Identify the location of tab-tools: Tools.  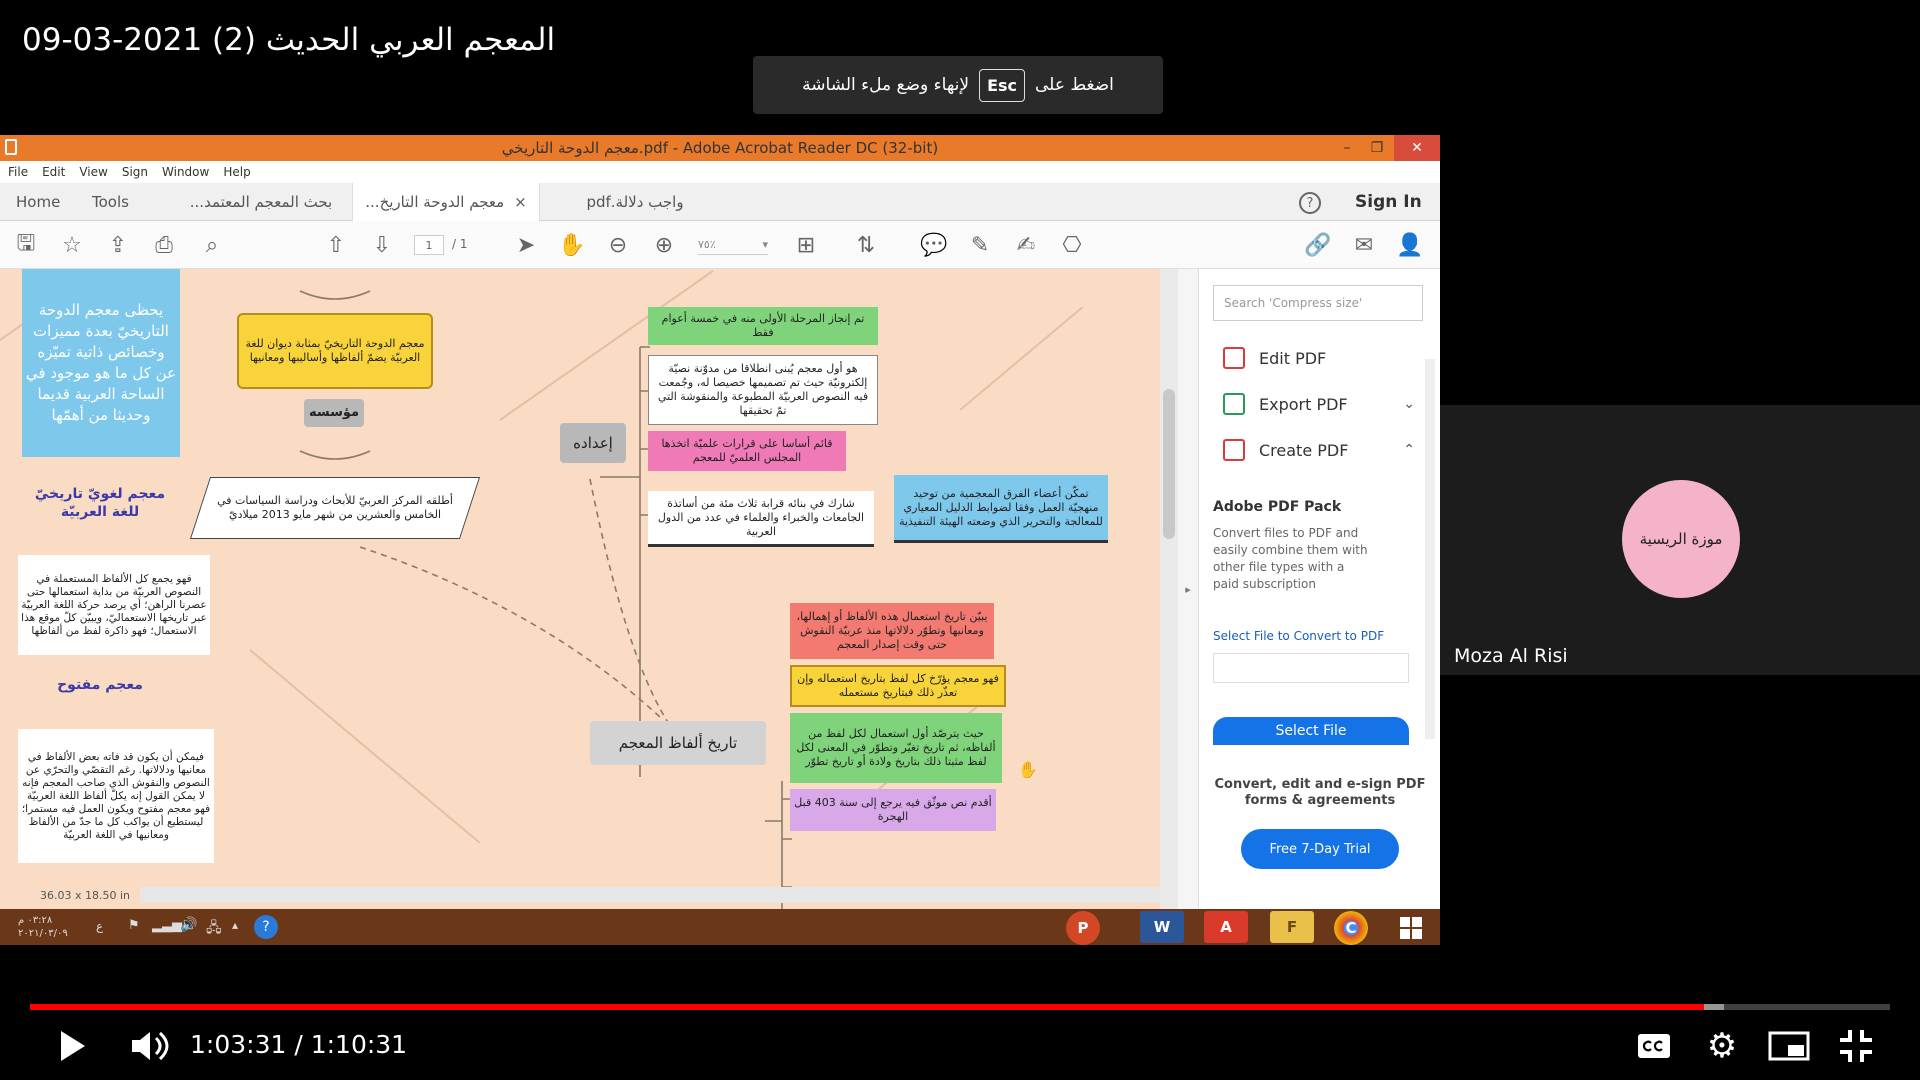
(110, 202).